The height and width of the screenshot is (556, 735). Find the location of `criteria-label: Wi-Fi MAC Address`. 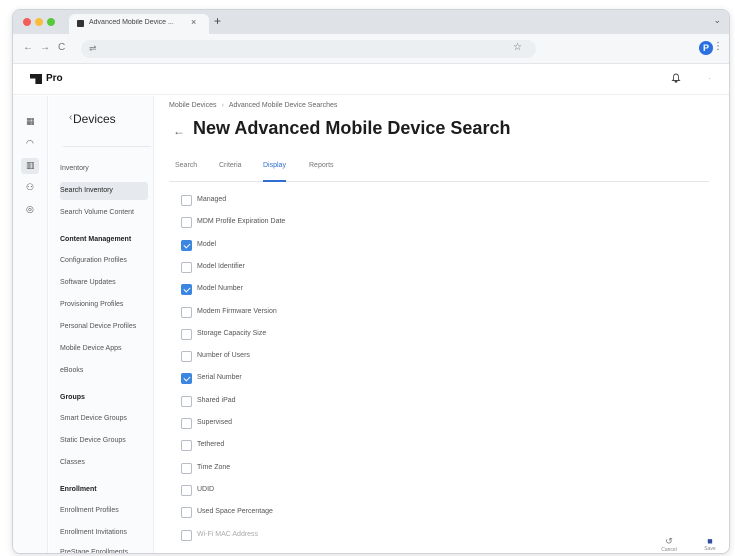

criteria-label: Wi-Fi MAC Address is located at coordinates (228, 534).